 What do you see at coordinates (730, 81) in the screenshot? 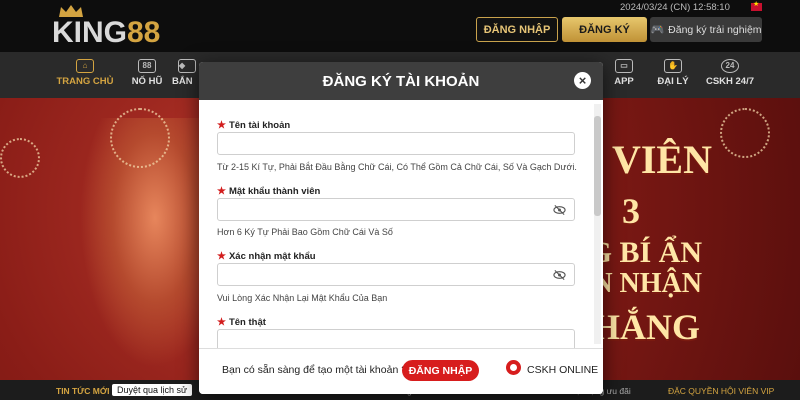
I see `nav-label: CSKH 24/7` at bounding box center [730, 81].